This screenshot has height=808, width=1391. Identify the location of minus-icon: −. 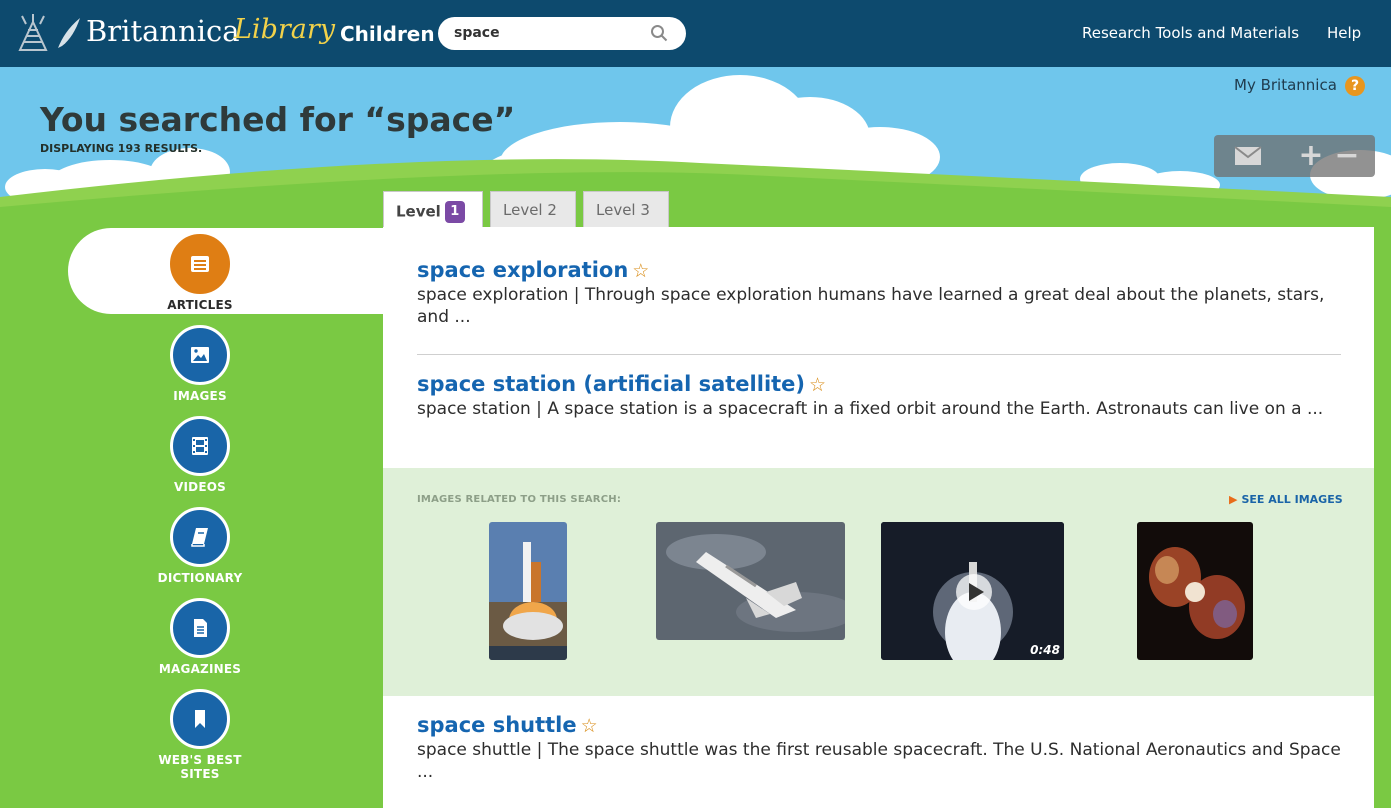
(1347, 156).